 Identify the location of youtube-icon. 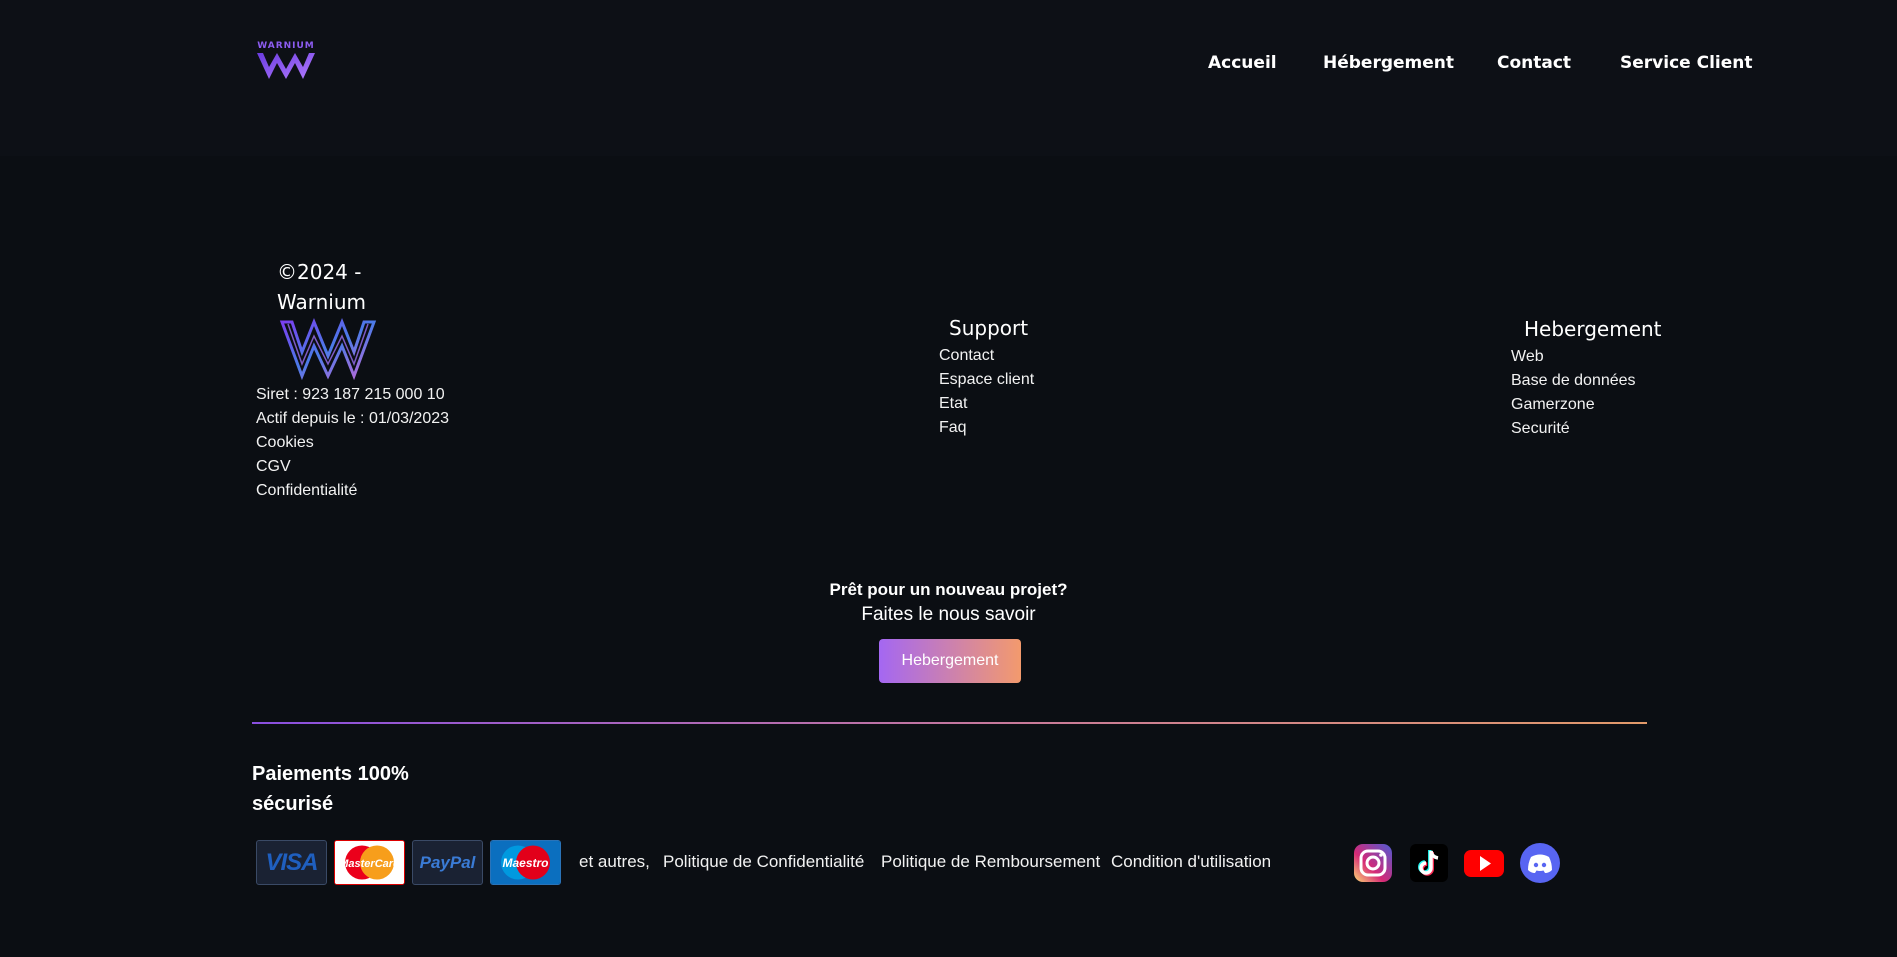
(1484, 863).